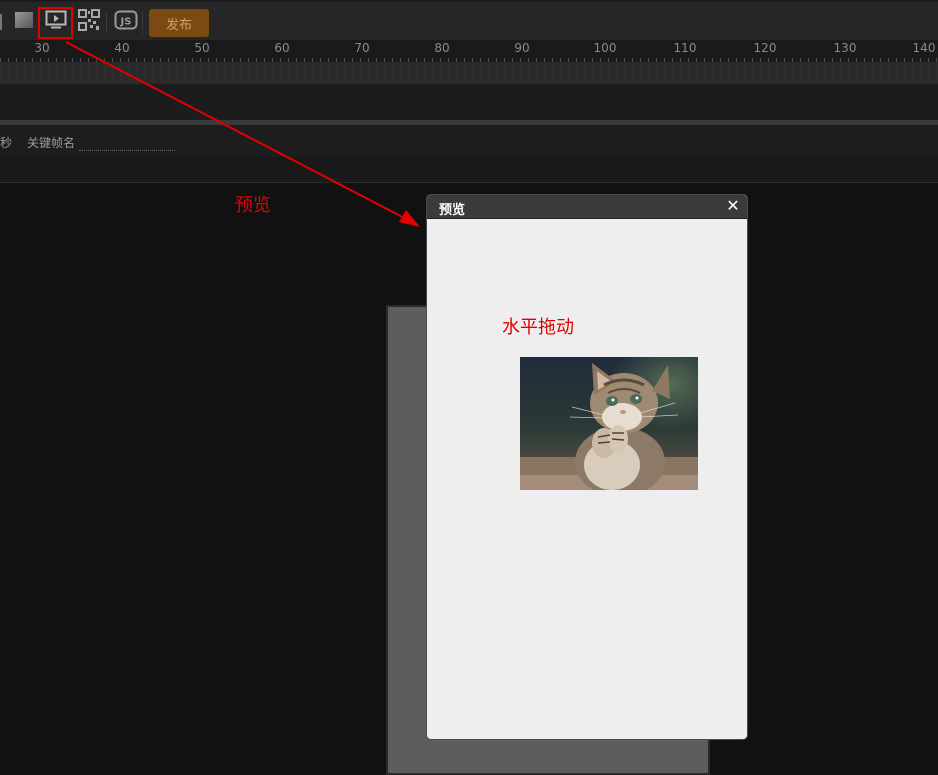 This screenshot has width=938, height=775. Describe the element at coordinates (538, 327) in the screenshot. I see `drag-annotation-label: 水平拖动` at that location.